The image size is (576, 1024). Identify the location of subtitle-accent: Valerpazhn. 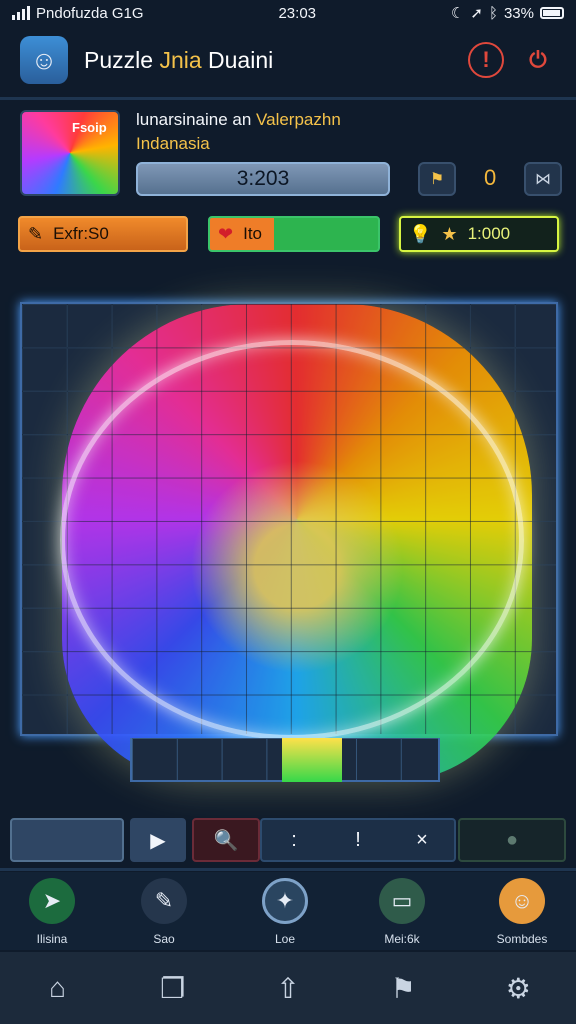
(298, 119).